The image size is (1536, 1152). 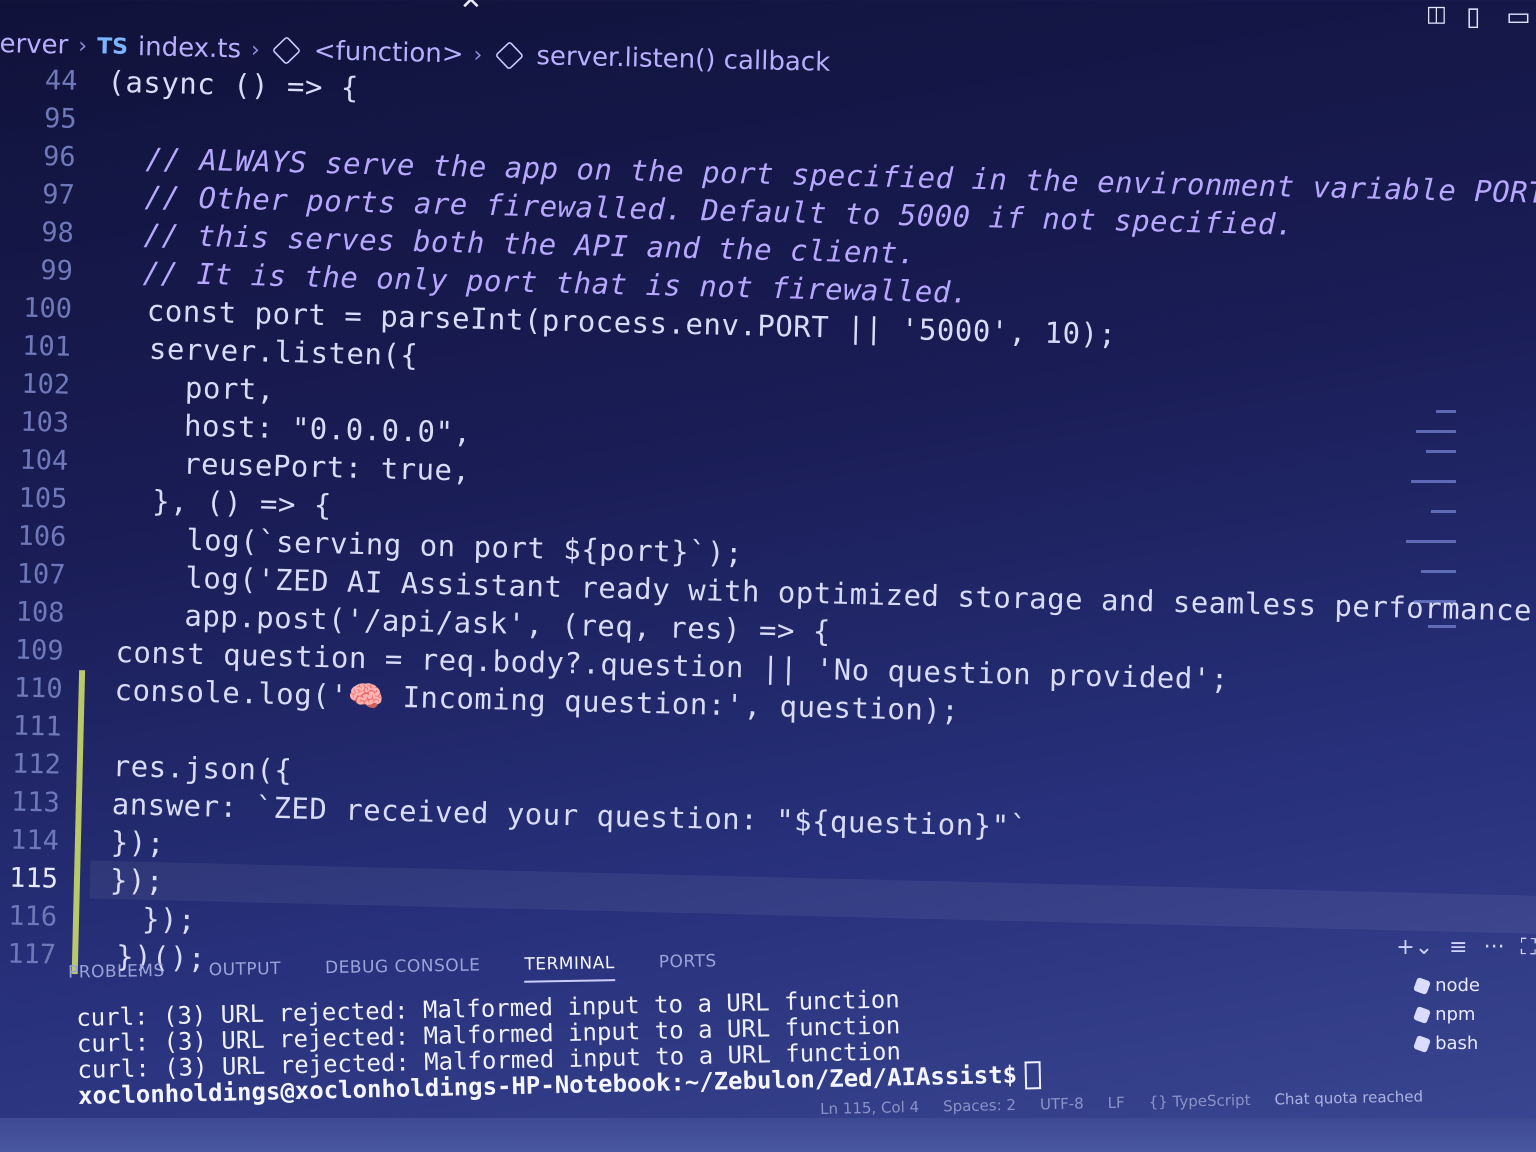 What do you see at coordinates (1033, 1075) in the screenshot?
I see `terminal-cursor` at bounding box center [1033, 1075].